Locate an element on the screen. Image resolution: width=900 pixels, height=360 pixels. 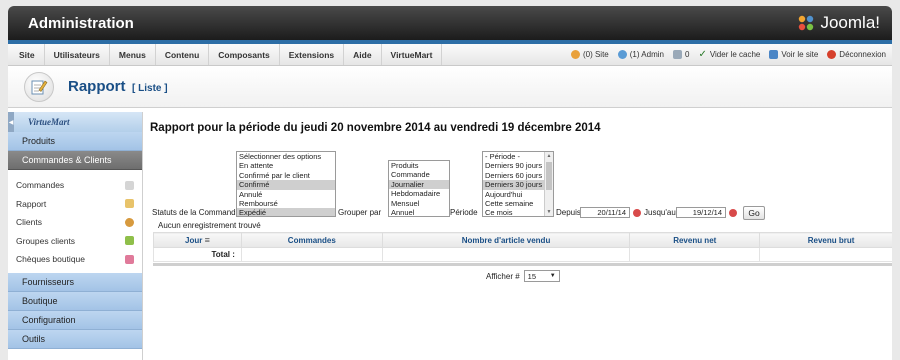
period-option: Derniers 90 jours is located at coordinates (518, 165).